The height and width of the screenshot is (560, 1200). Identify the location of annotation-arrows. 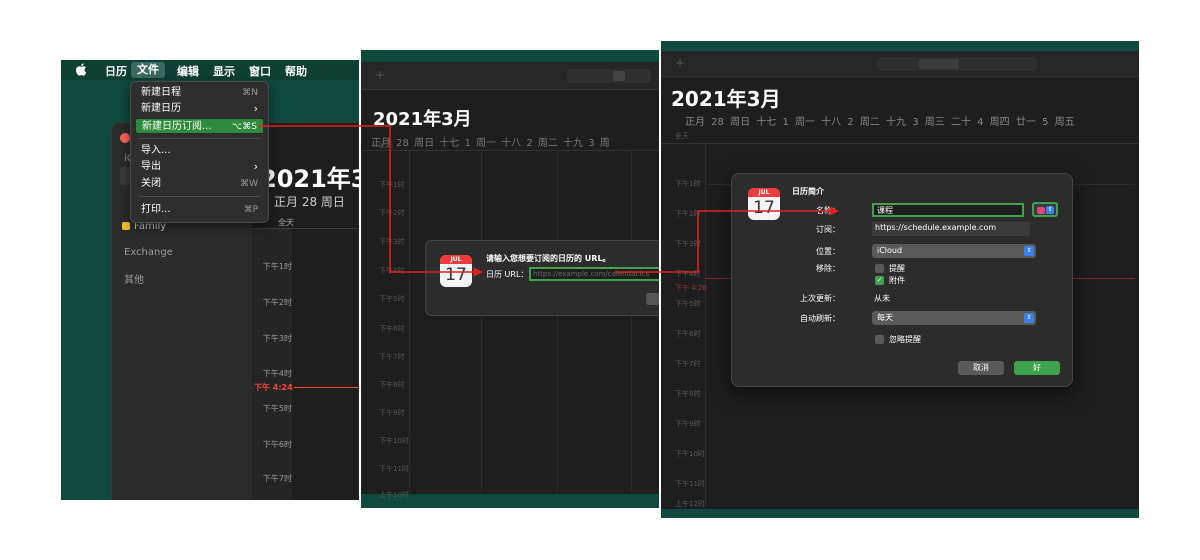
(548, 201).